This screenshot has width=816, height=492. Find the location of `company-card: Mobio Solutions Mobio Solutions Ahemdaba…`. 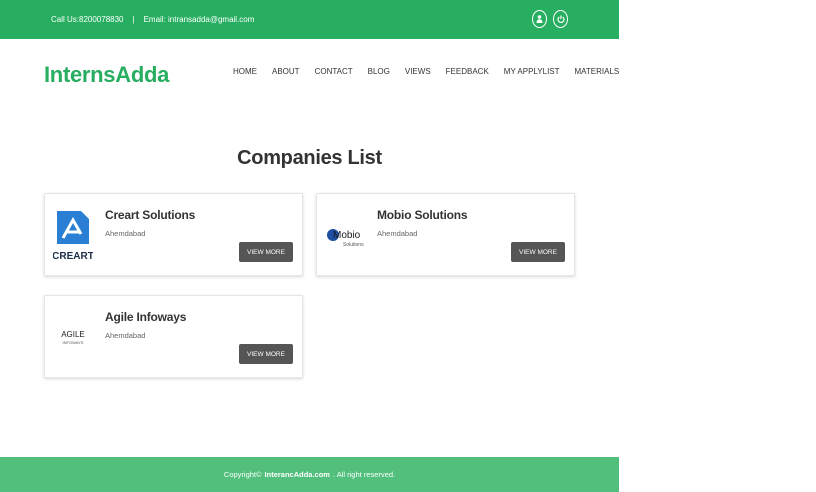

company-card: Mobio Solutions Mobio Solutions Ahemdaba… is located at coordinates (445, 234).